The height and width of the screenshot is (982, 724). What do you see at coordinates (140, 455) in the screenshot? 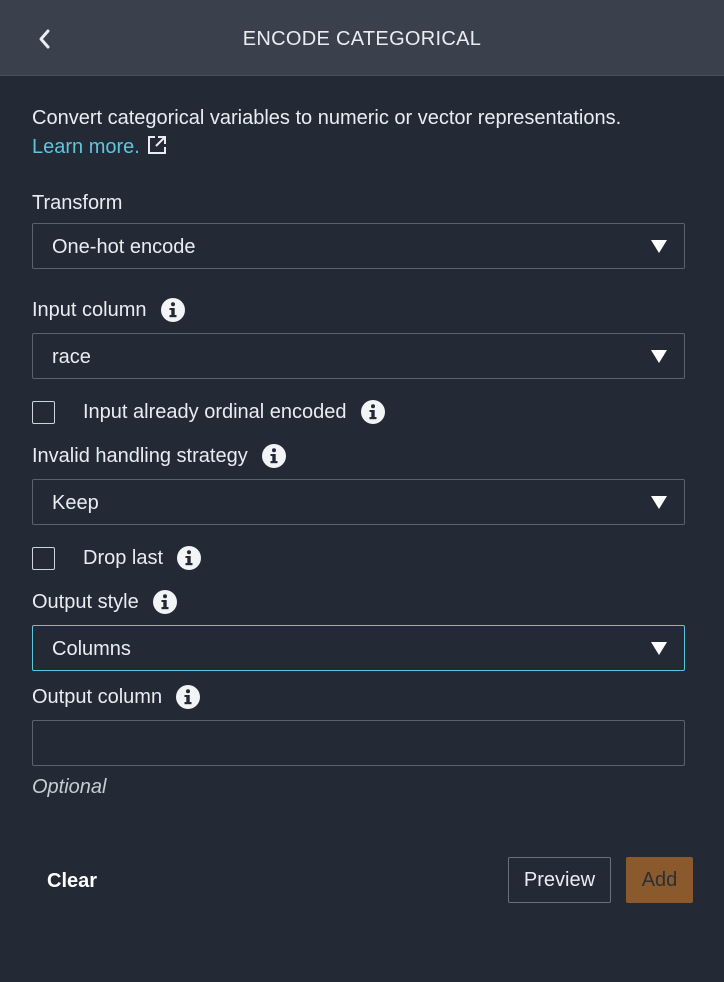
I see `invalid-handling-label-text: Invalid handling strategy` at bounding box center [140, 455].